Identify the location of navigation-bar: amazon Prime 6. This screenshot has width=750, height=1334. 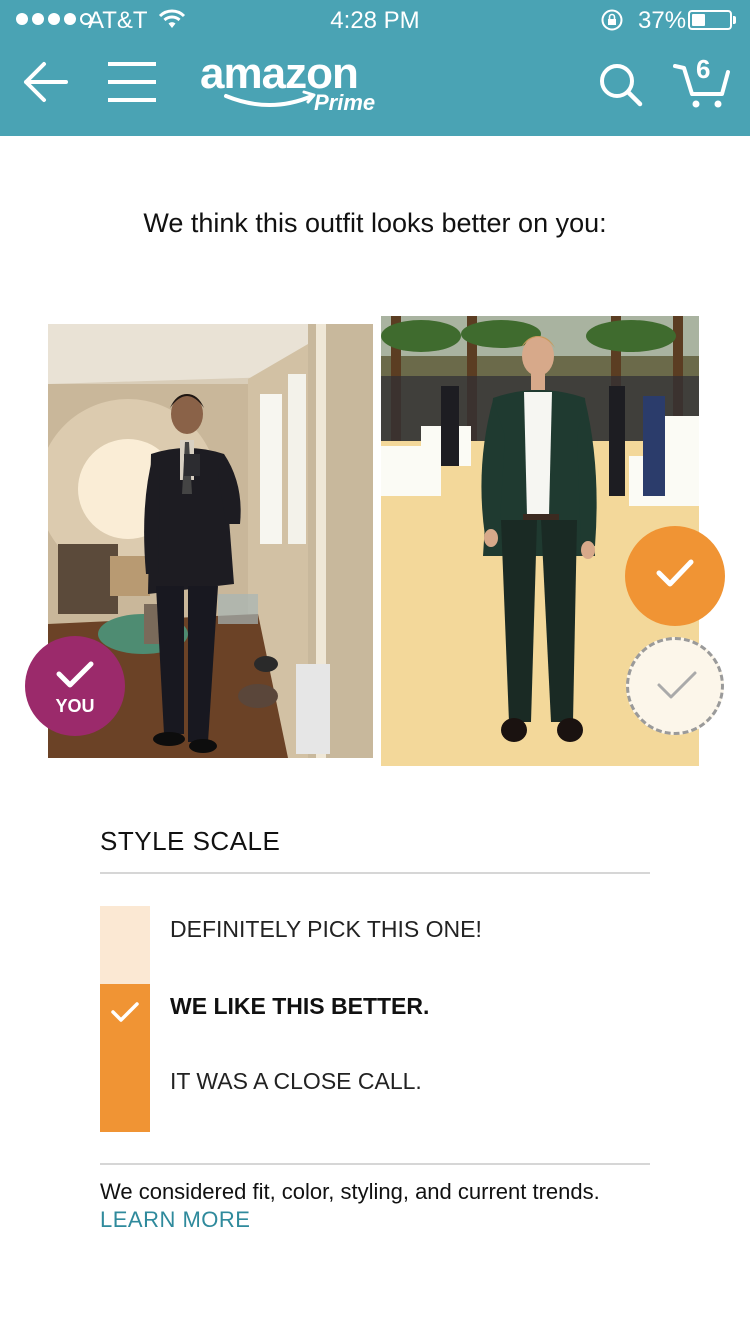
(375, 88).